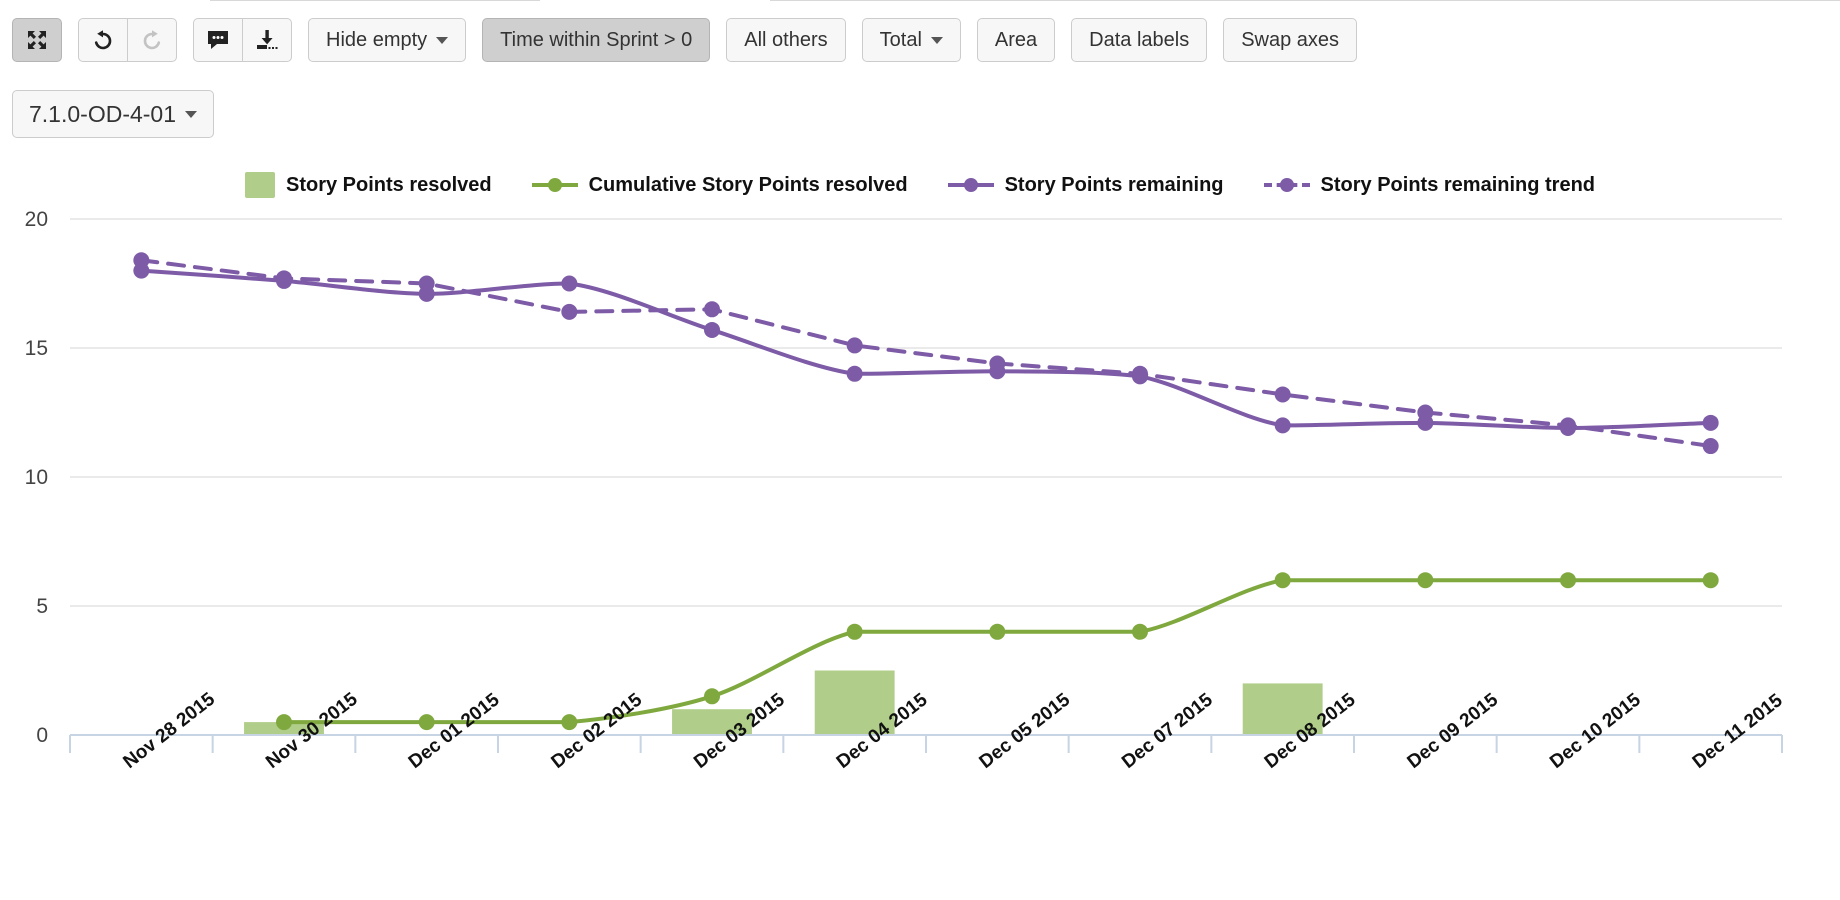 The height and width of the screenshot is (900, 1840). I want to click on download-icon, so click(267, 40).